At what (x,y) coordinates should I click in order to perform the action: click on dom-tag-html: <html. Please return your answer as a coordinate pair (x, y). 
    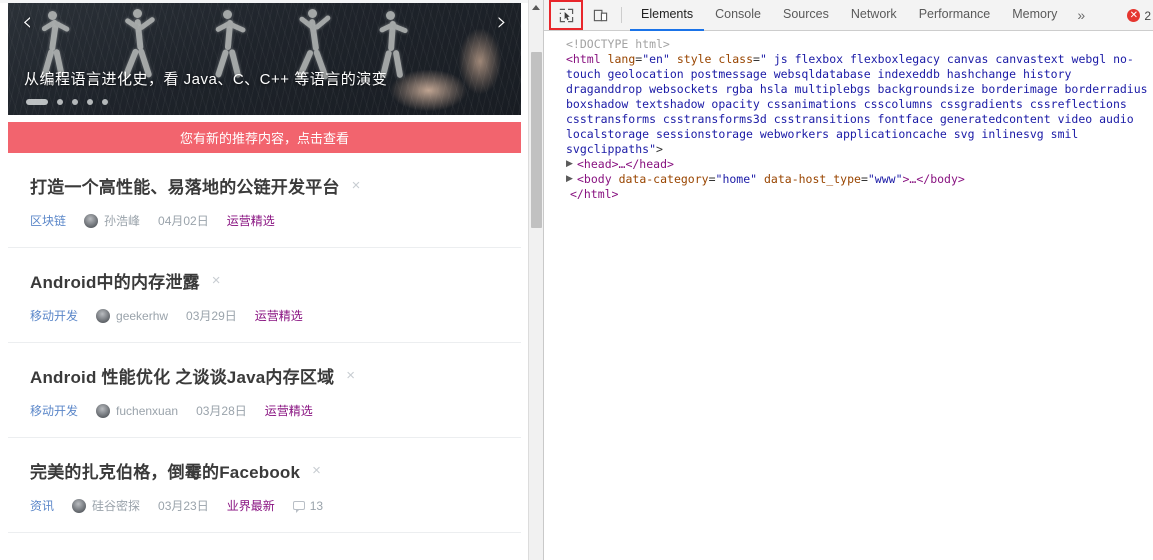
    Looking at the image, I should click on (583, 59).